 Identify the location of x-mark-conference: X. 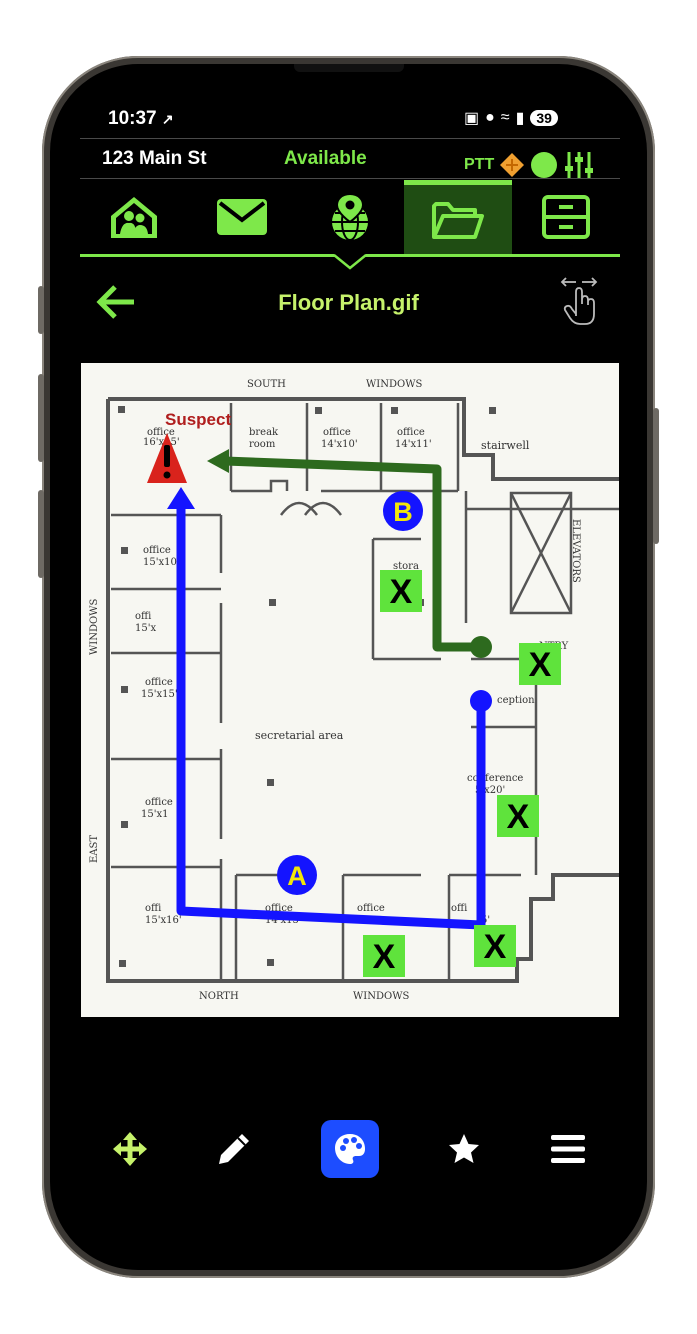
(518, 817).